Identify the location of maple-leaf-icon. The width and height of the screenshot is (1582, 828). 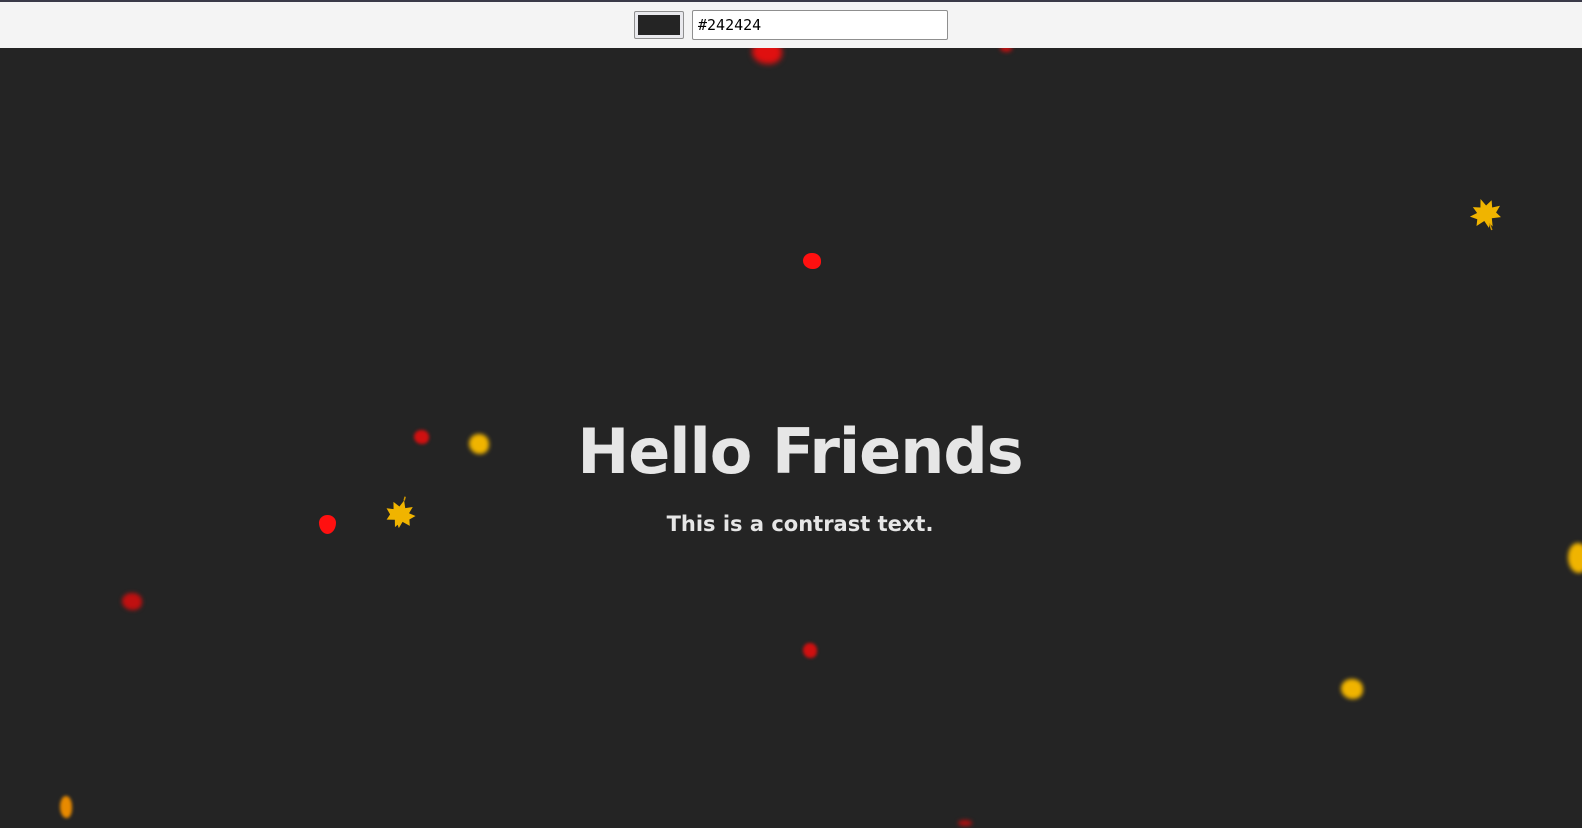
(1485, 214).